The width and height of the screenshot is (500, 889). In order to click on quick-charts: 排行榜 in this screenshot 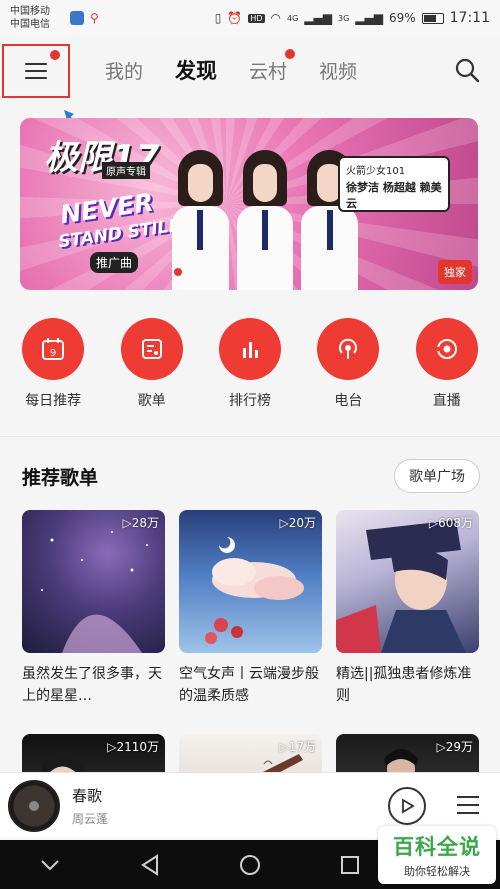, I will do `click(250, 368)`.